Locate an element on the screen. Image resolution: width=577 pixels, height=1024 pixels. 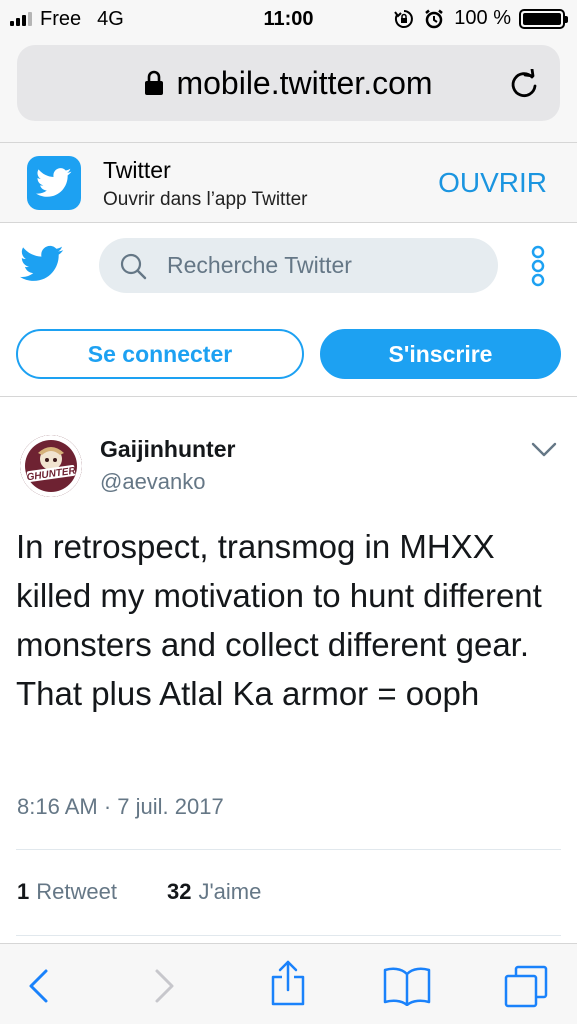
battery-level is located at coordinates (542, 18).